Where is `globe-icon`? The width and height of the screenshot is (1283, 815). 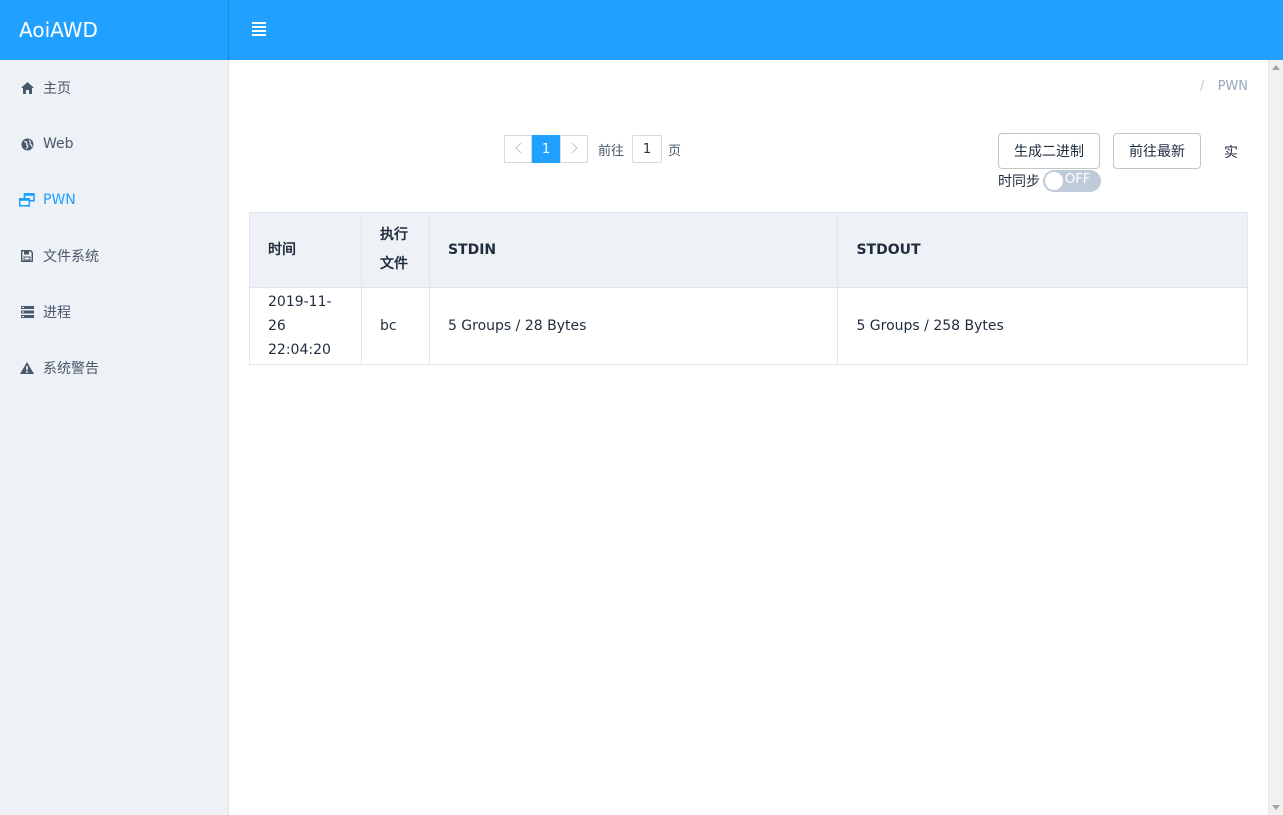
globe-icon is located at coordinates (27, 144).